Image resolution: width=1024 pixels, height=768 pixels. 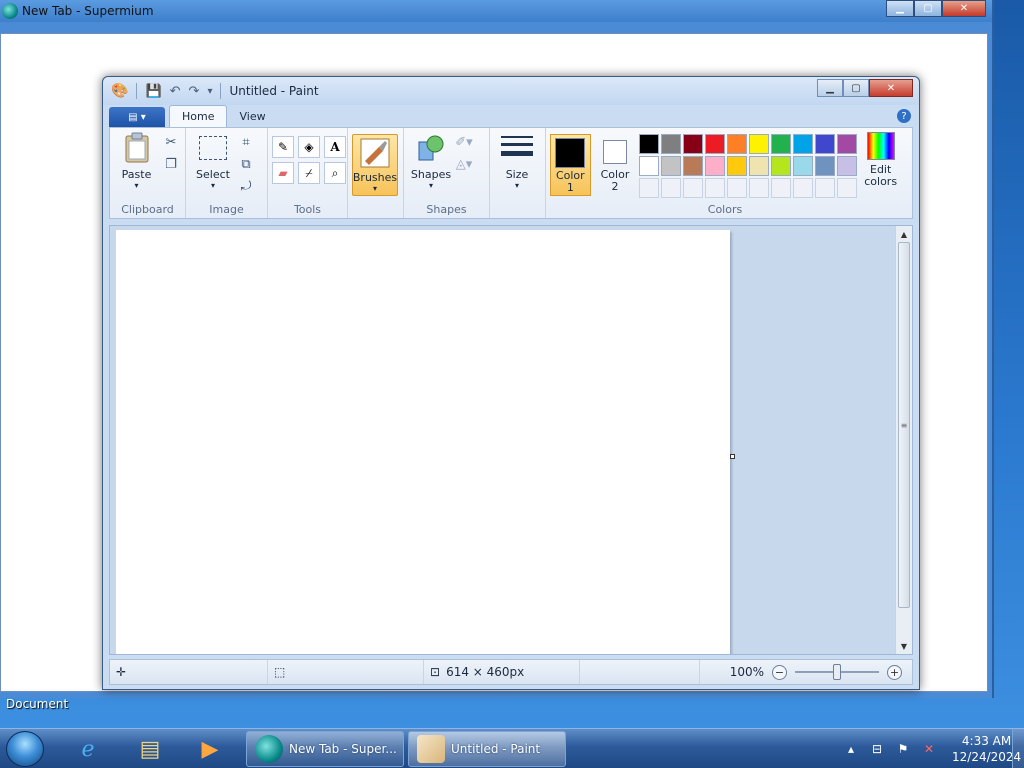 I want to click on desktop-document-label: Document, so click(x=37, y=704).